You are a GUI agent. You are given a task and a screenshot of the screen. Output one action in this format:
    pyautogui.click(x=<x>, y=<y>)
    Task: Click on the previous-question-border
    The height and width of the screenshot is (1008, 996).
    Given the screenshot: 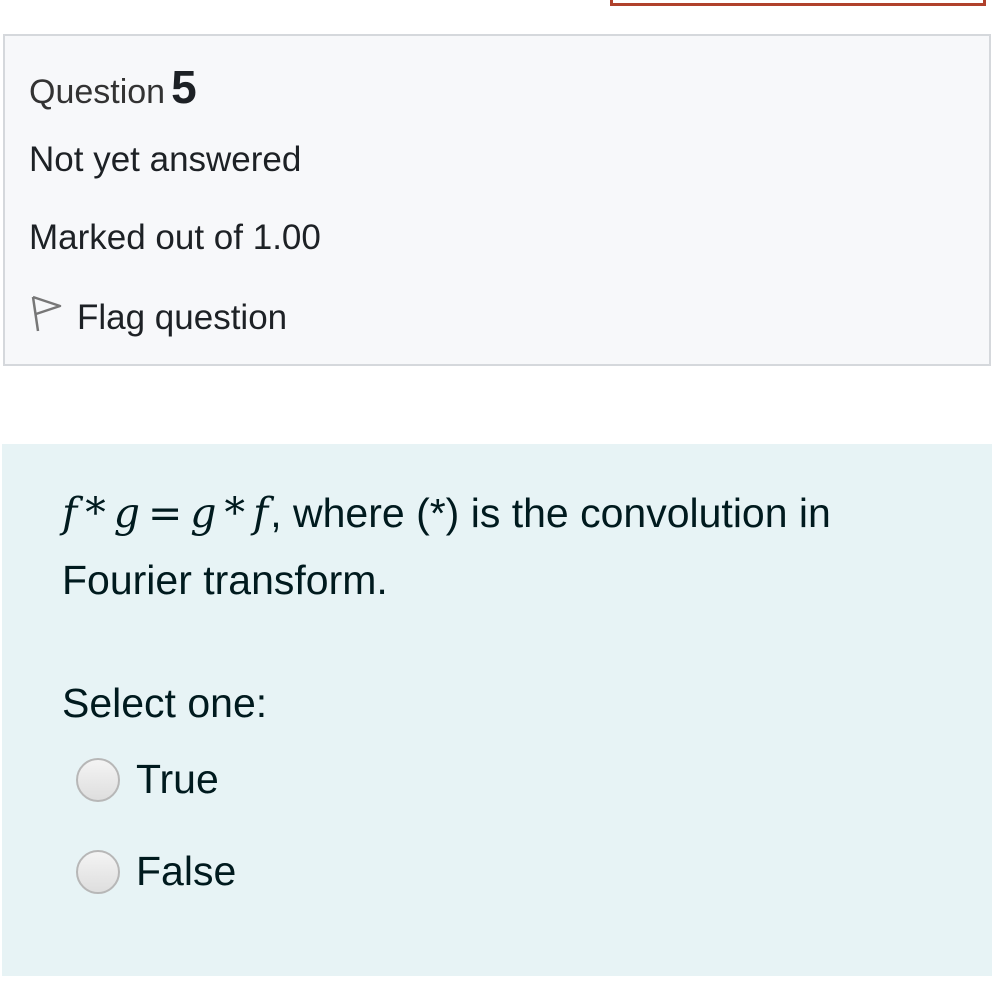 What is the action you would take?
    pyautogui.click(x=798, y=3)
    